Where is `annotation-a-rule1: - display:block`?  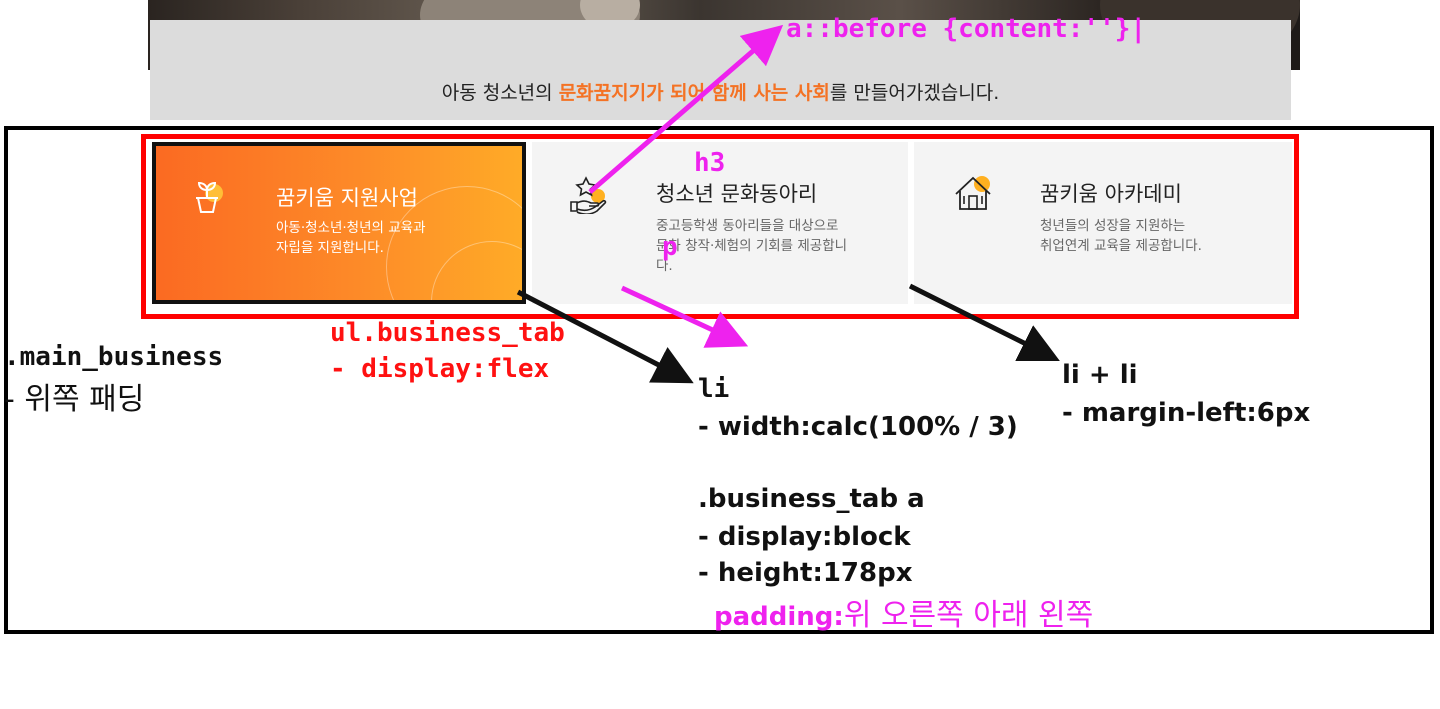 annotation-a-rule1: - display:block is located at coordinates (804, 537).